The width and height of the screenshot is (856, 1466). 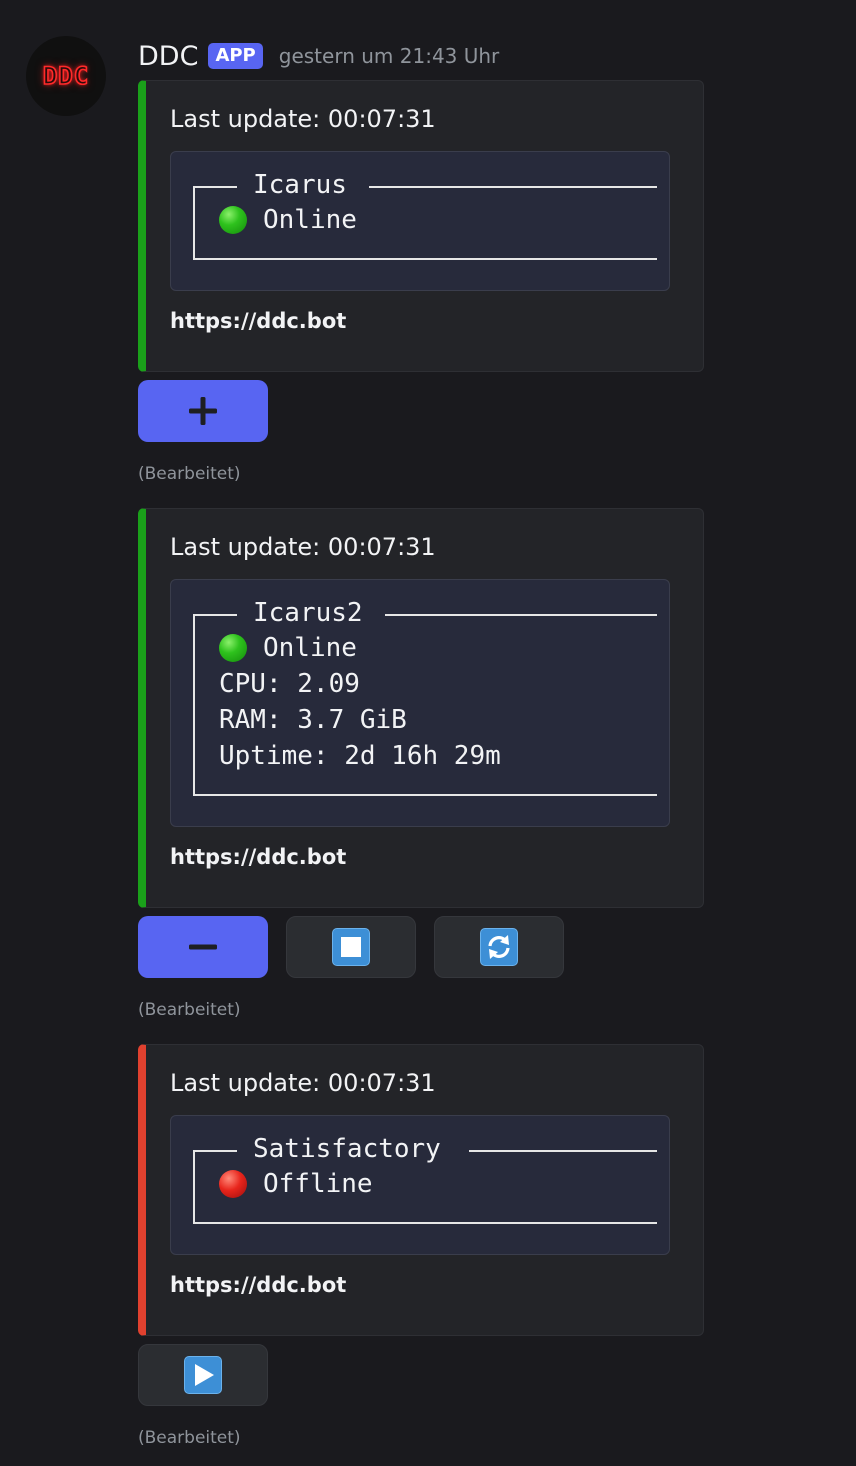 I want to click on restart-button, so click(x=499, y=947).